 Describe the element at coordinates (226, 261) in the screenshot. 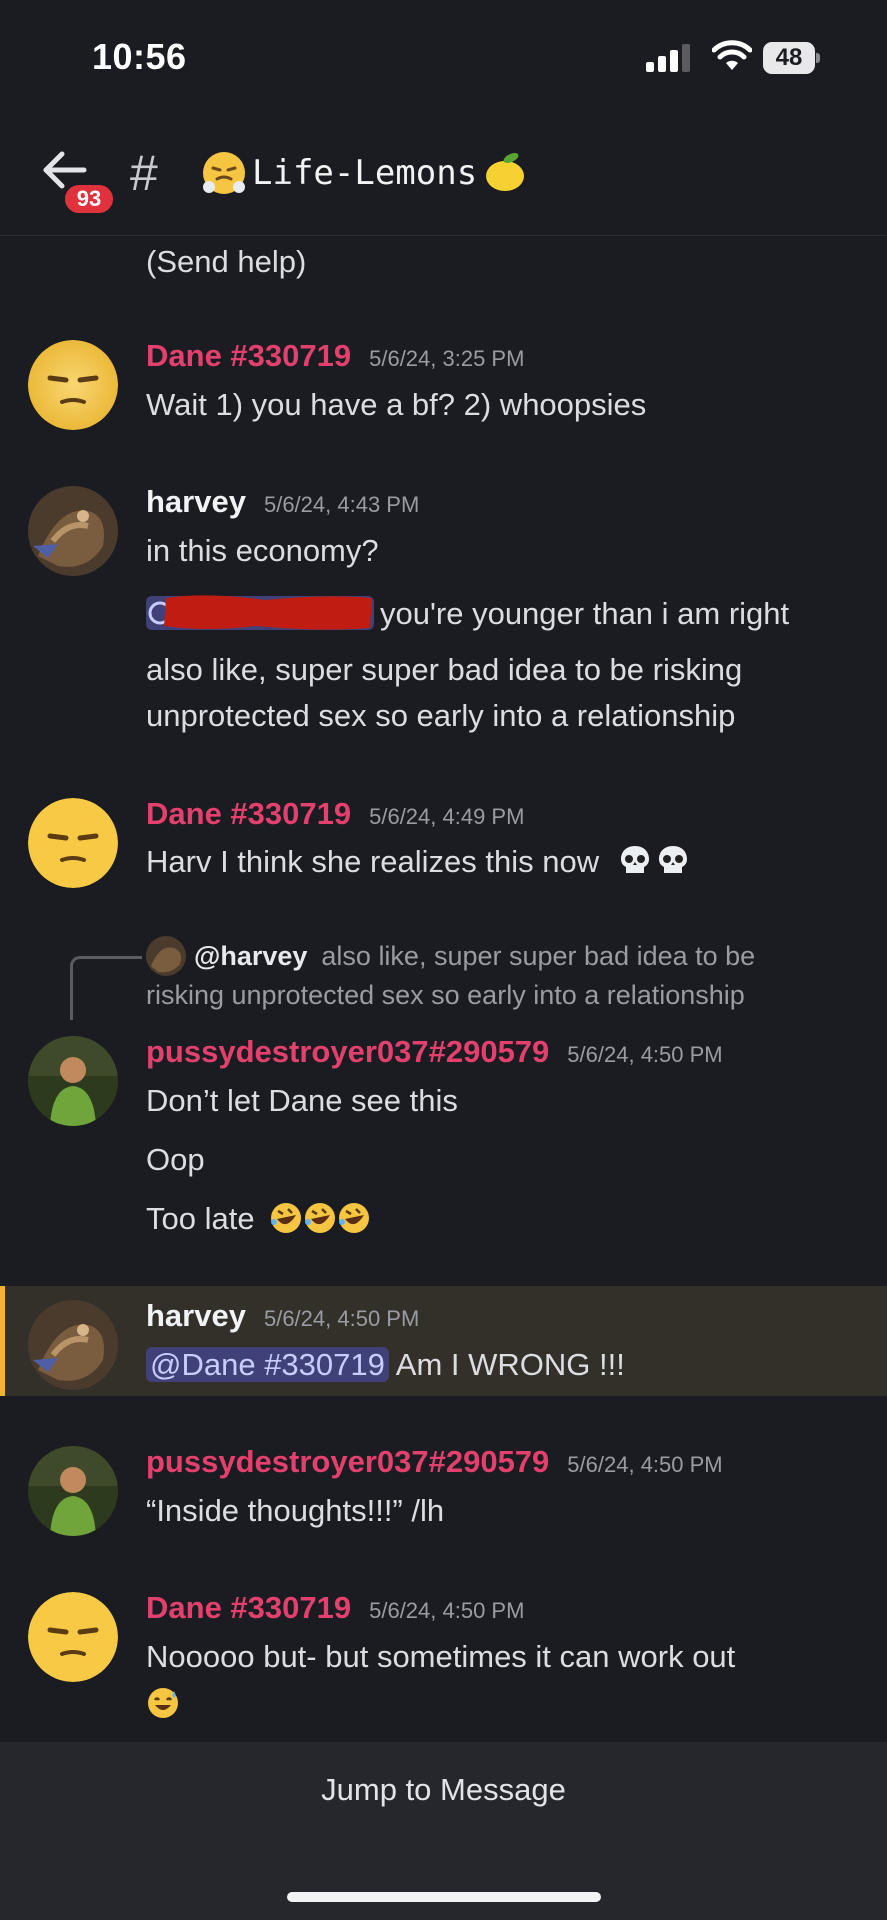

I see `message-text: (Send help)` at that location.